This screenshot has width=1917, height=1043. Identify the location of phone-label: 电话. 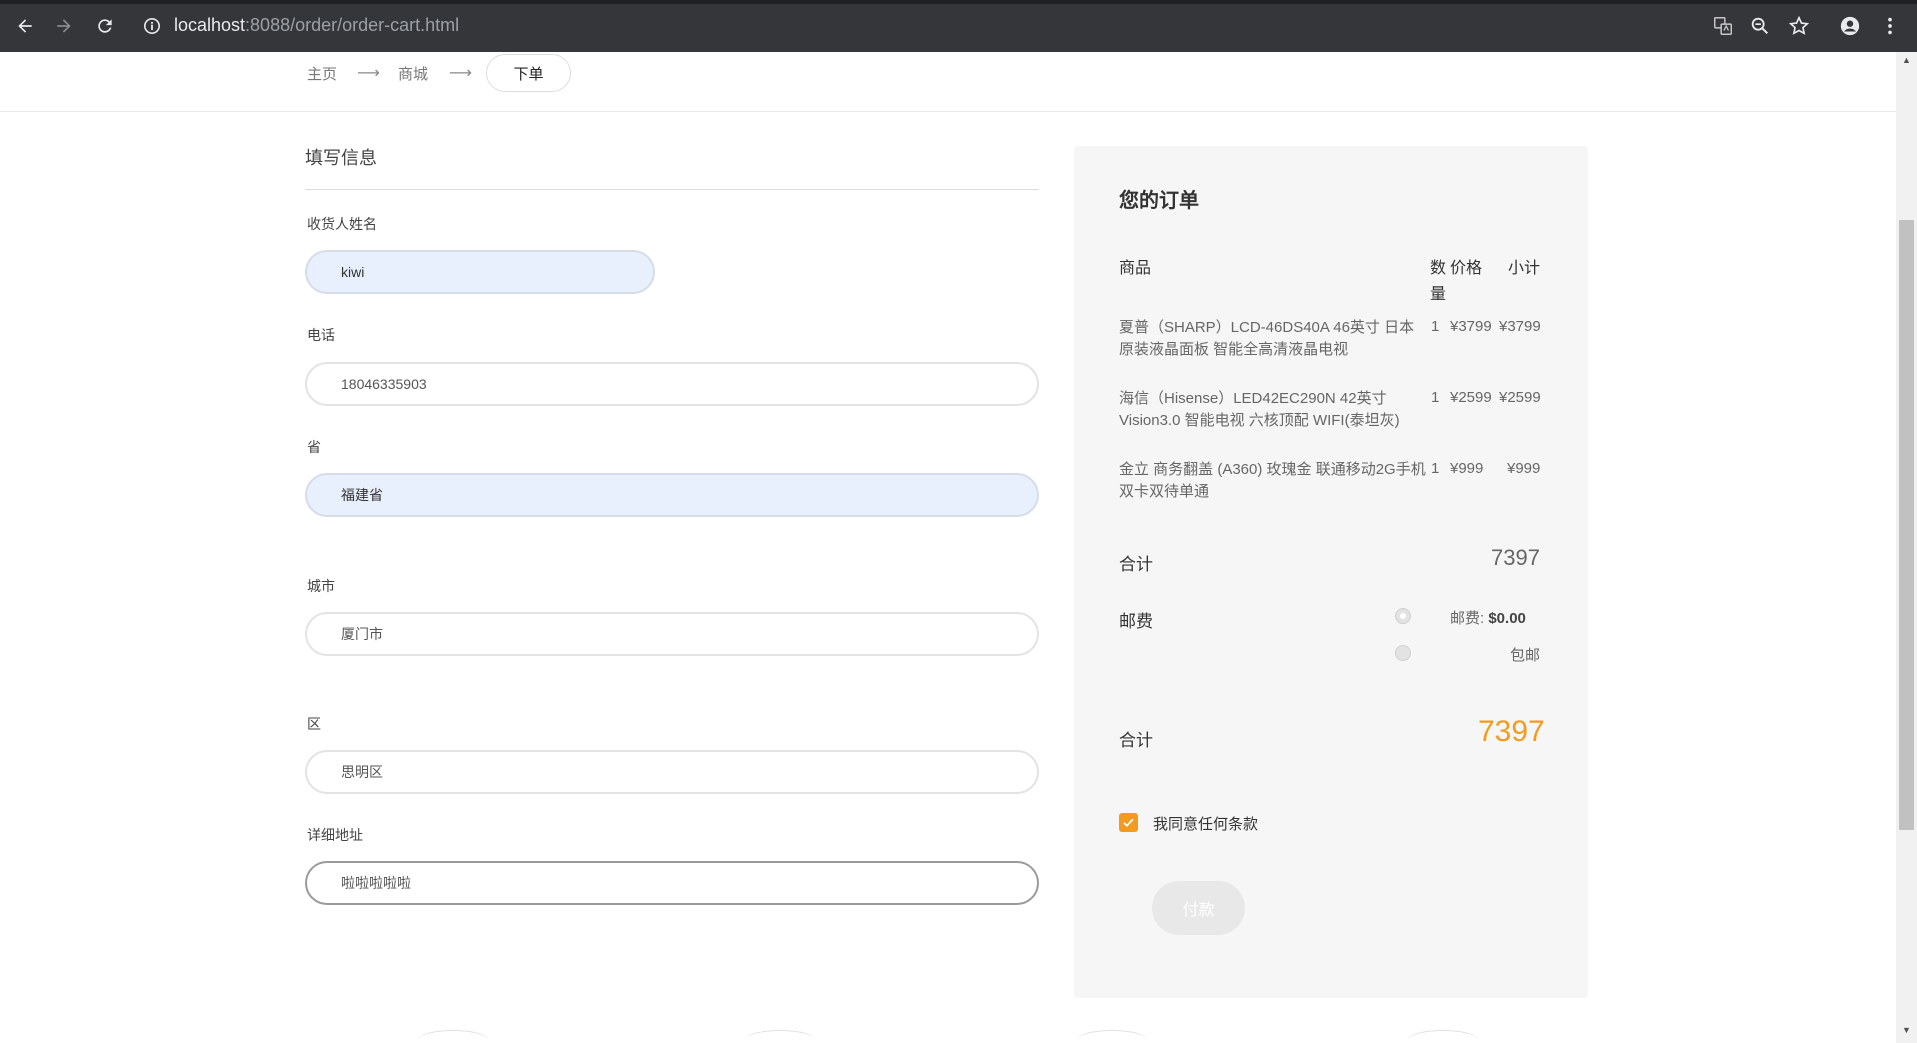
(321, 335).